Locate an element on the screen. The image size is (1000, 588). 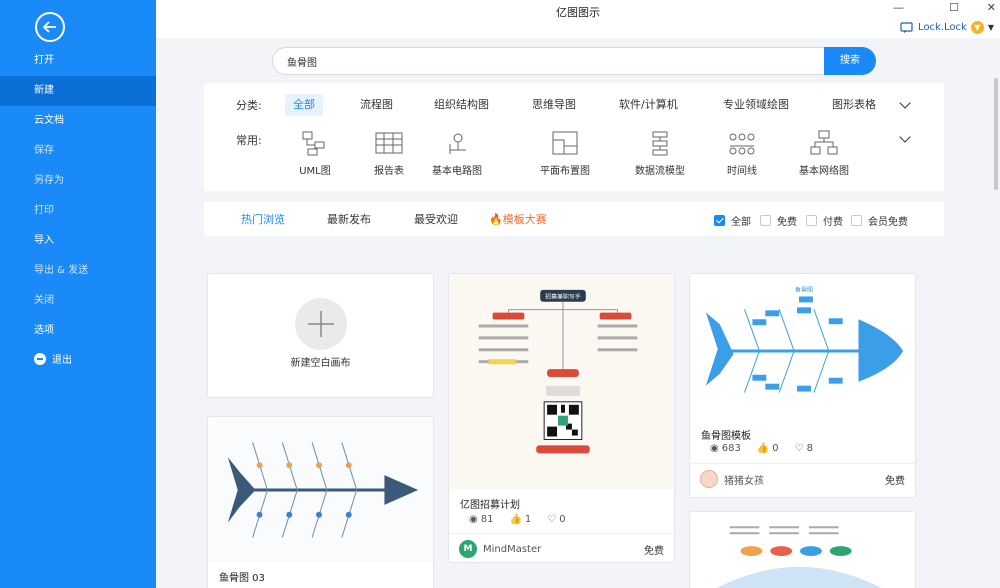
scrollbar-thumb is located at coordinates (996, 134).